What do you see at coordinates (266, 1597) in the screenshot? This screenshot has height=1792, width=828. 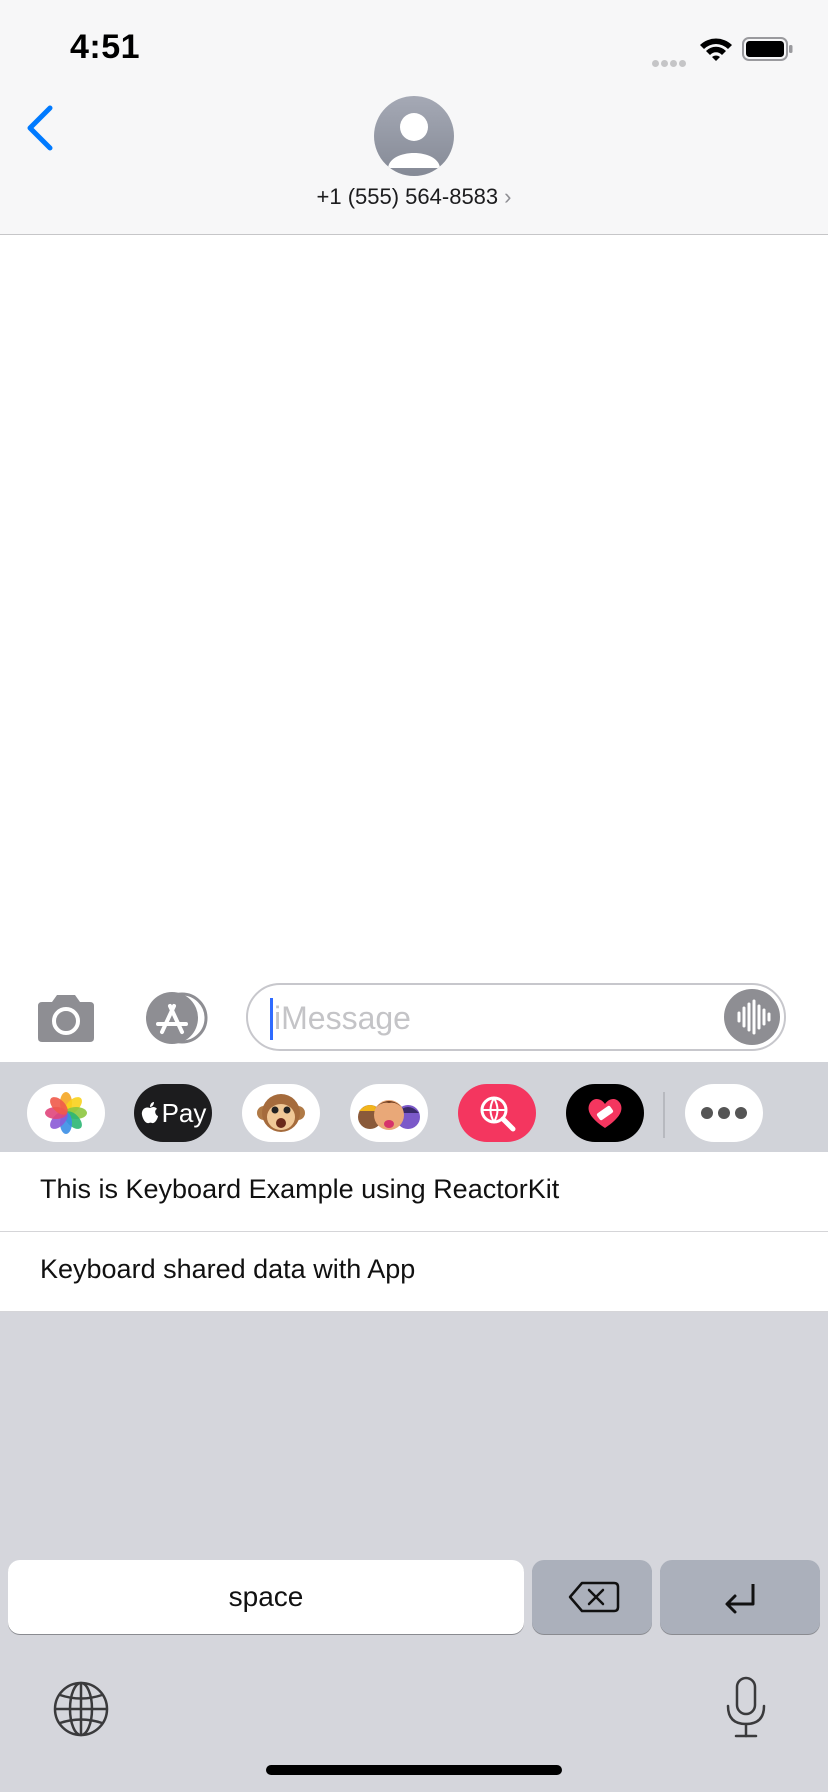 I see `space-key: space` at bounding box center [266, 1597].